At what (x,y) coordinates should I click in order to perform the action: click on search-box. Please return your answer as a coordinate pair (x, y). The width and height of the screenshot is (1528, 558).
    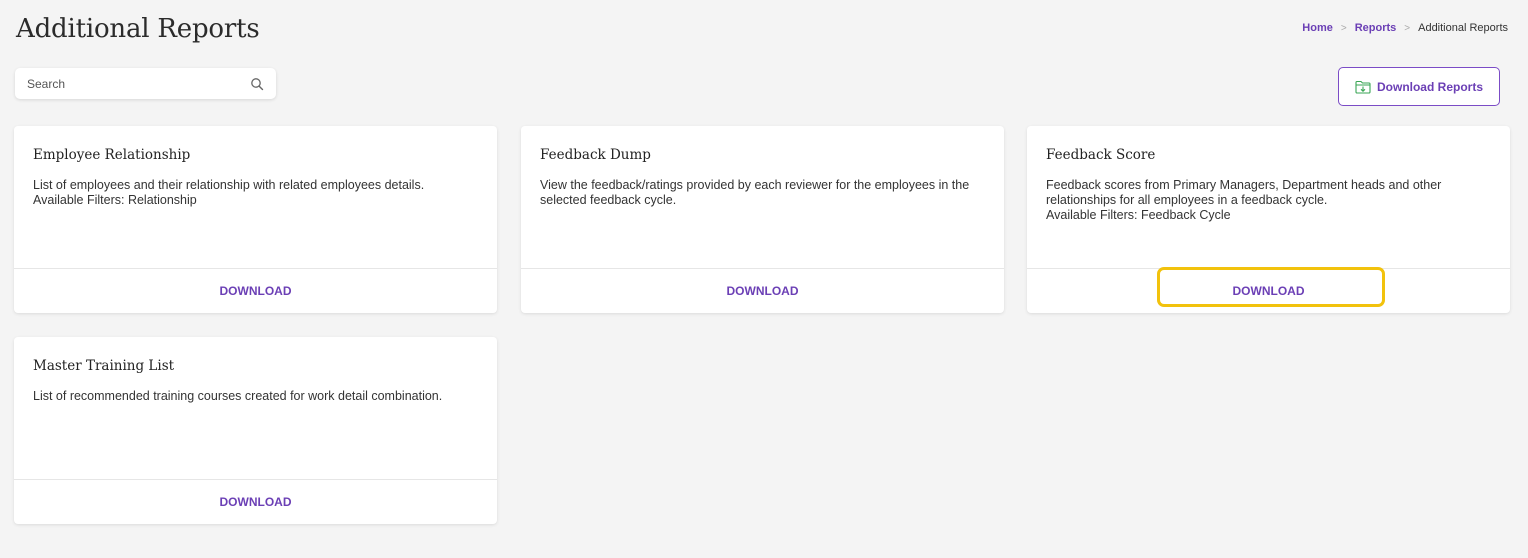
    Looking at the image, I should click on (145, 83).